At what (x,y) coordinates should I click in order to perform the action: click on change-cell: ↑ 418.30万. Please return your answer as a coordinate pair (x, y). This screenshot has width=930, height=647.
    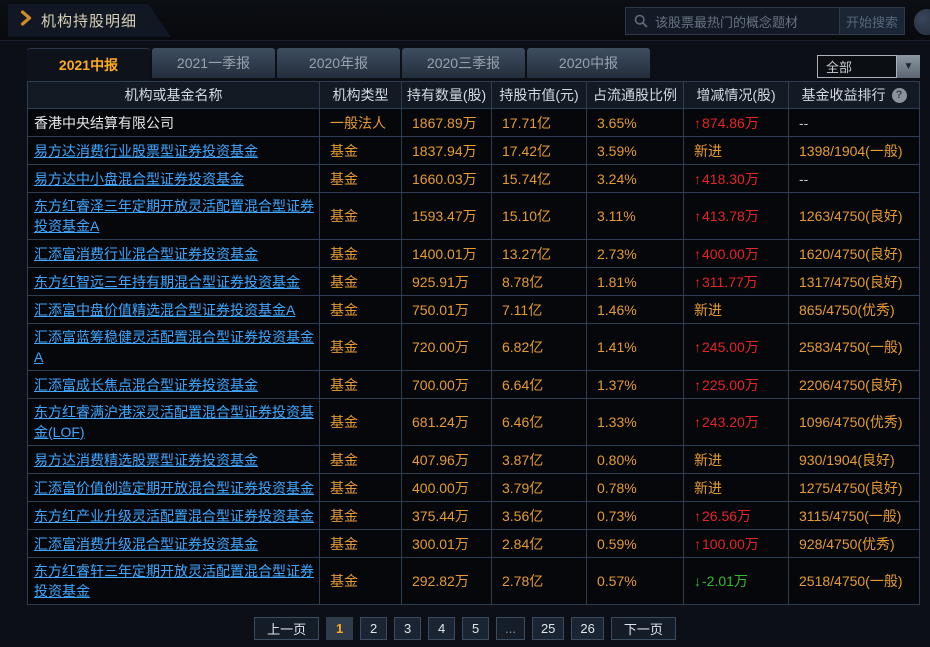
    Looking at the image, I should click on (735, 178).